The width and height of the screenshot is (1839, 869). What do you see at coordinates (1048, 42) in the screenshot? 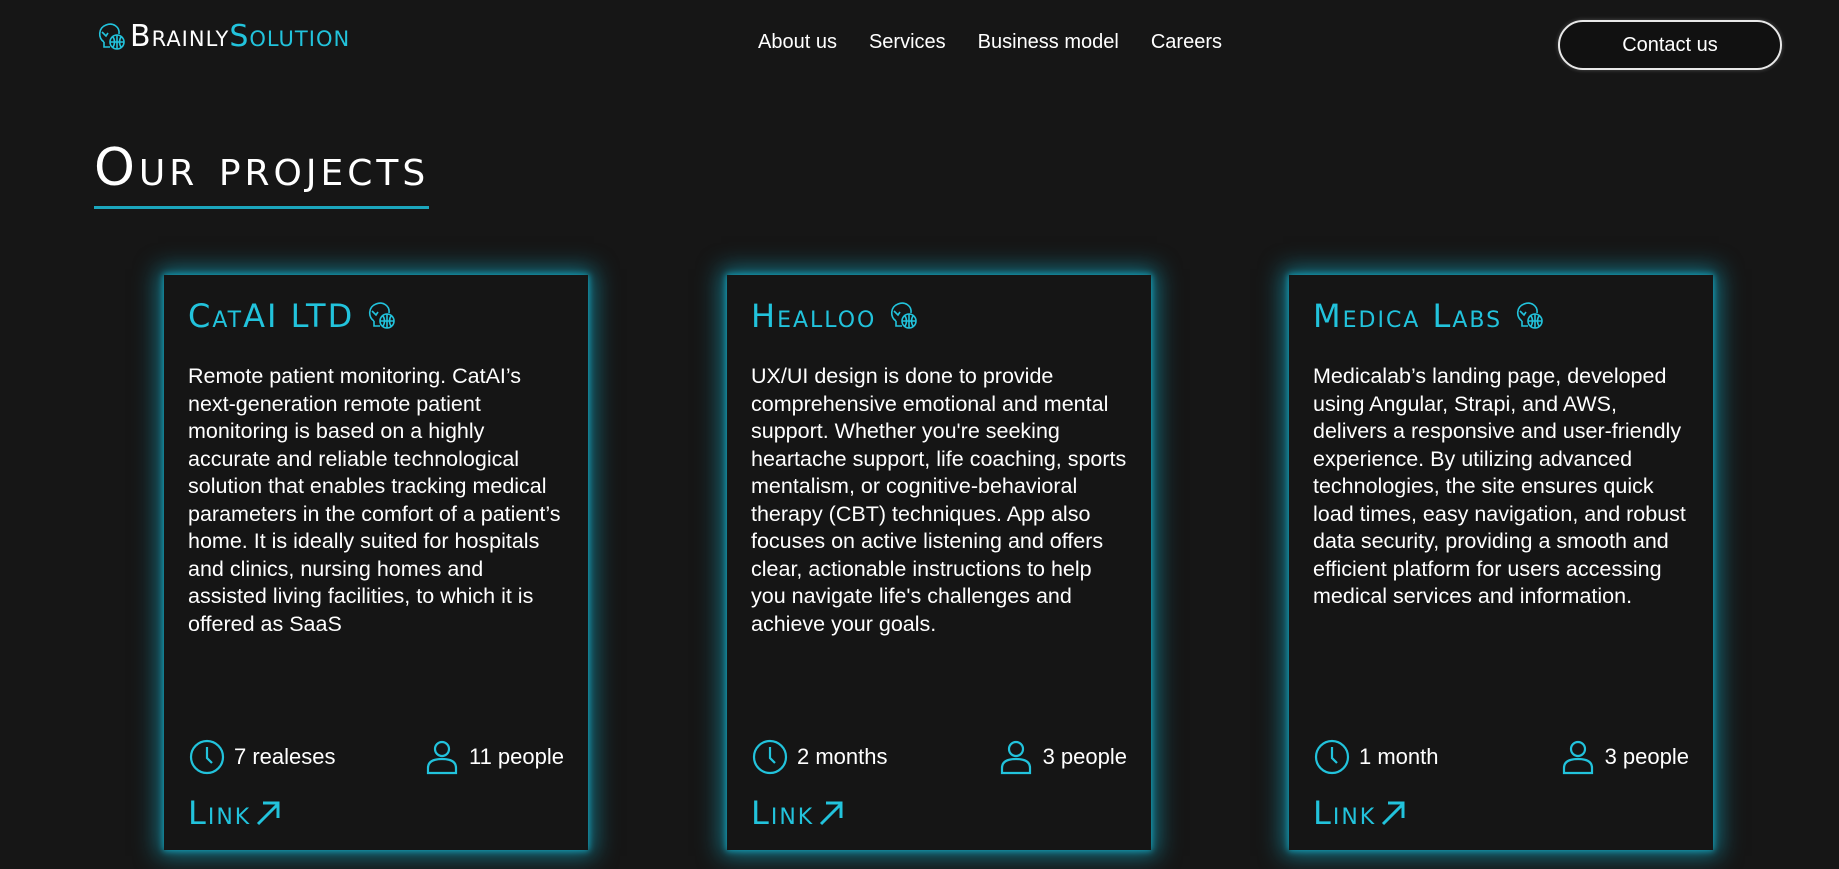
I see `nav-business-model: Business model` at bounding box center [1048, 42].